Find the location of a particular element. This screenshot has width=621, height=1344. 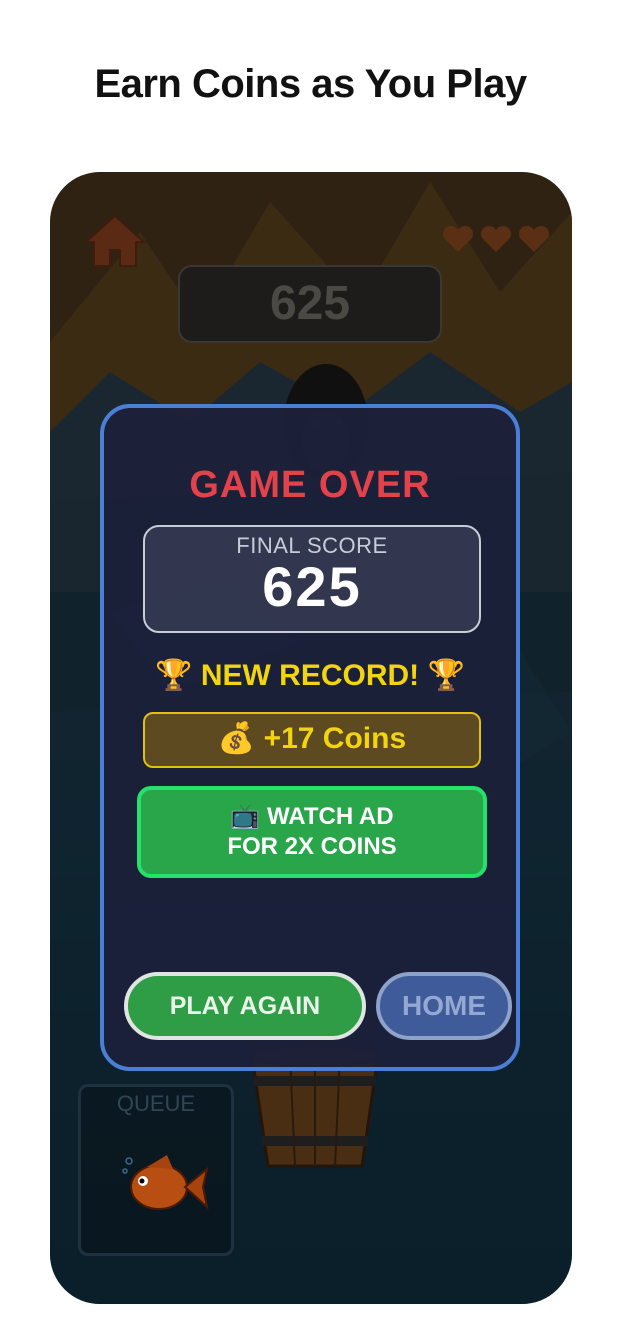

queue-box: QUEUE is located at coordinates (156, 1170).